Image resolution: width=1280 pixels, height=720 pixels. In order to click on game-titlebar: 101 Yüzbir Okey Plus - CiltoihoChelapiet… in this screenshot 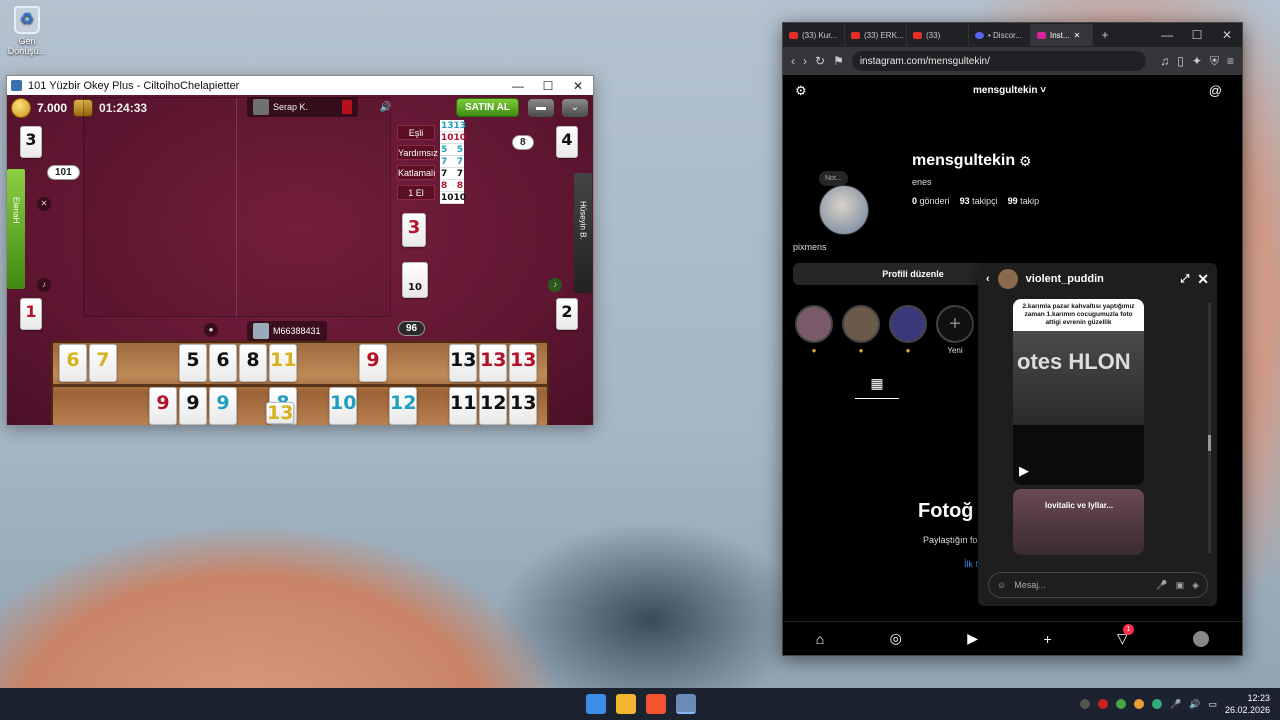, I will do `click(300, 85)`.